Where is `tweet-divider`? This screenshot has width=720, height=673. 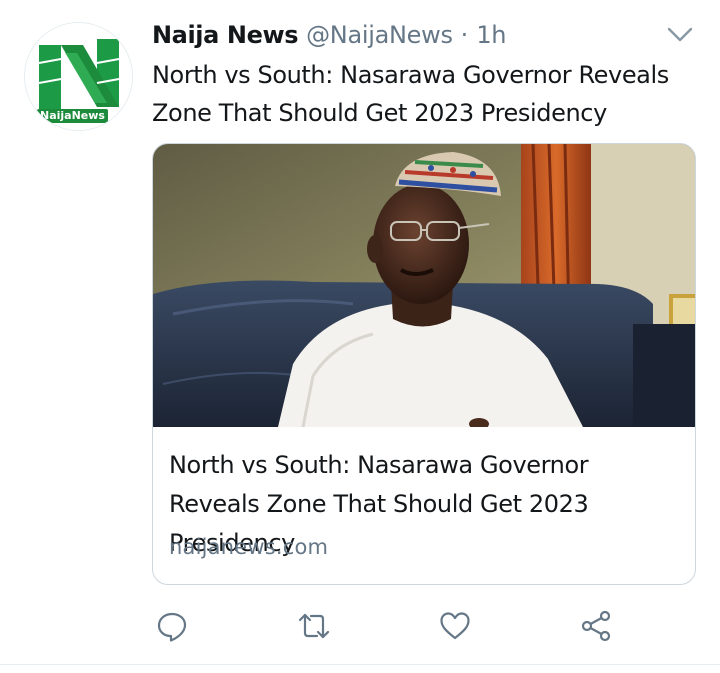 tweet-divider is located at coordinates (360, 664).